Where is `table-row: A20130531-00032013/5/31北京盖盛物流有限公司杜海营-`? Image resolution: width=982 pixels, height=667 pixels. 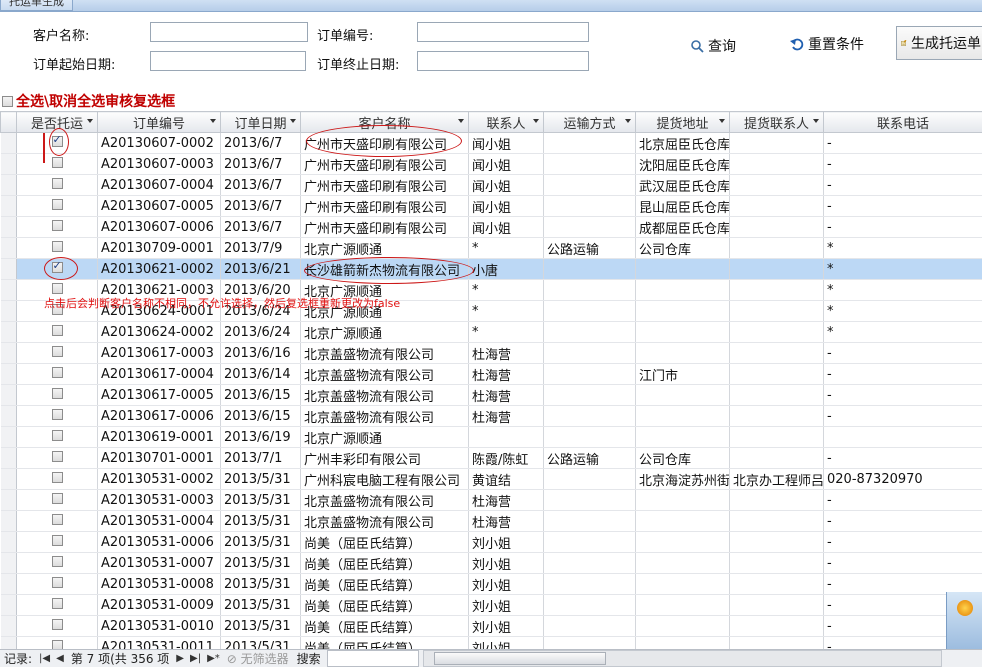
table-row: A20130531-00032013/5/31北京盖盛物流有限公司杜海营- is located at coordinates (491, 500).